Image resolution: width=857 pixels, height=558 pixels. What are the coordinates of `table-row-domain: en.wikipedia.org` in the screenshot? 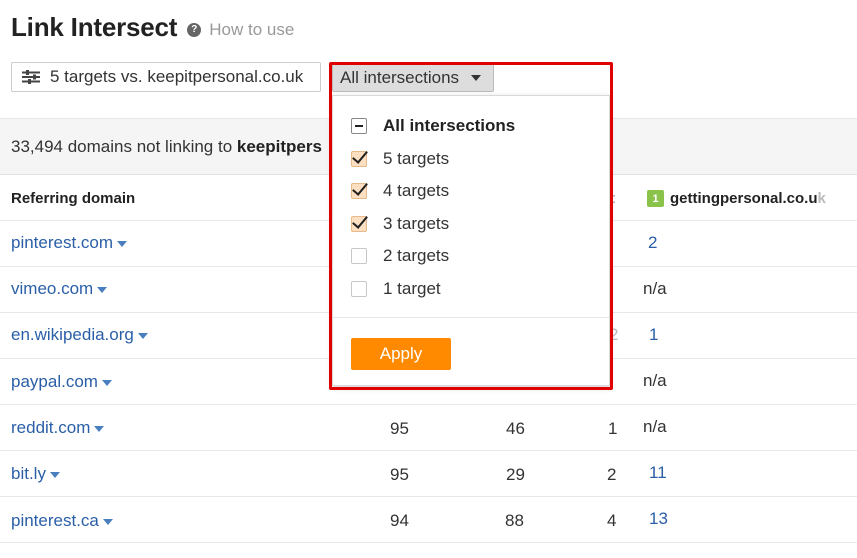 It's located at (79, 335).